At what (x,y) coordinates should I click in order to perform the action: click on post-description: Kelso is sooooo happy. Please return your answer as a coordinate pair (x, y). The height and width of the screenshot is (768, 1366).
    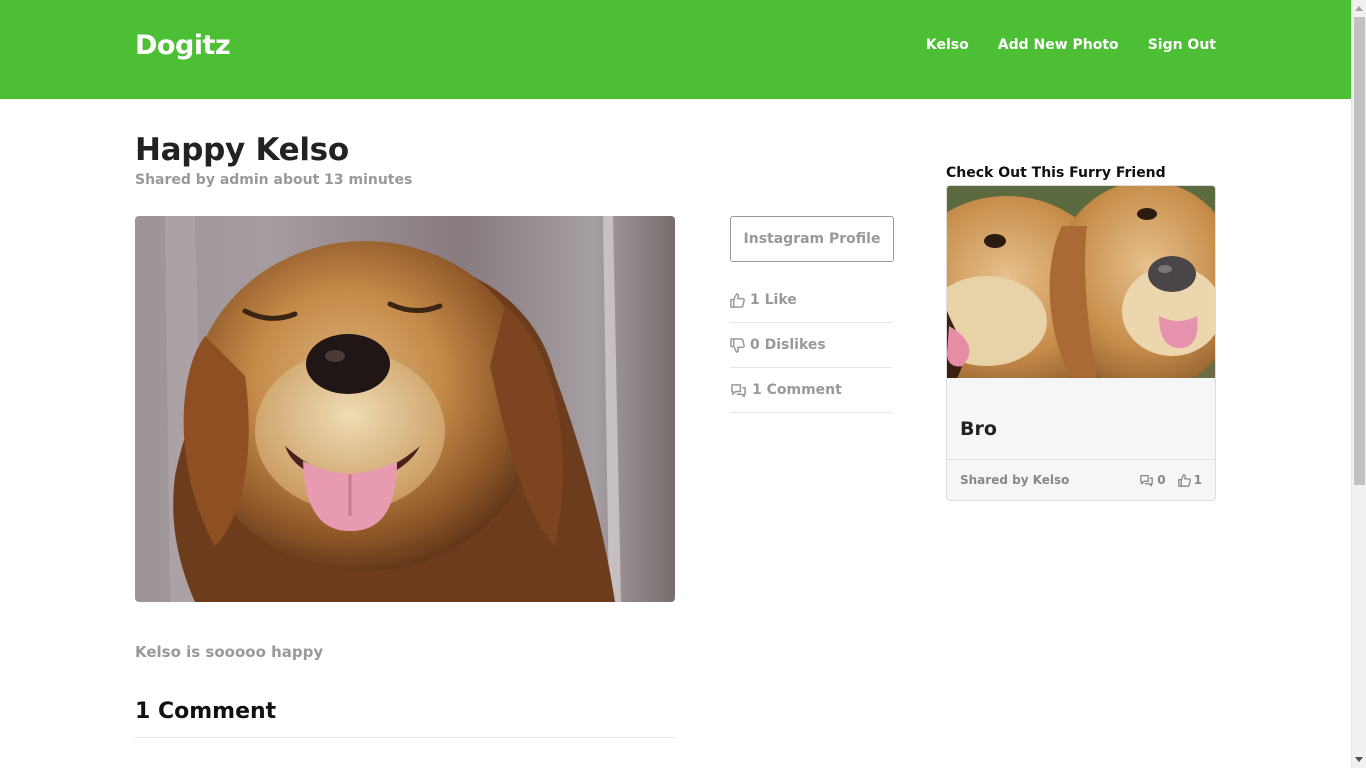
    Looking at the image, I should click on (229, 652).